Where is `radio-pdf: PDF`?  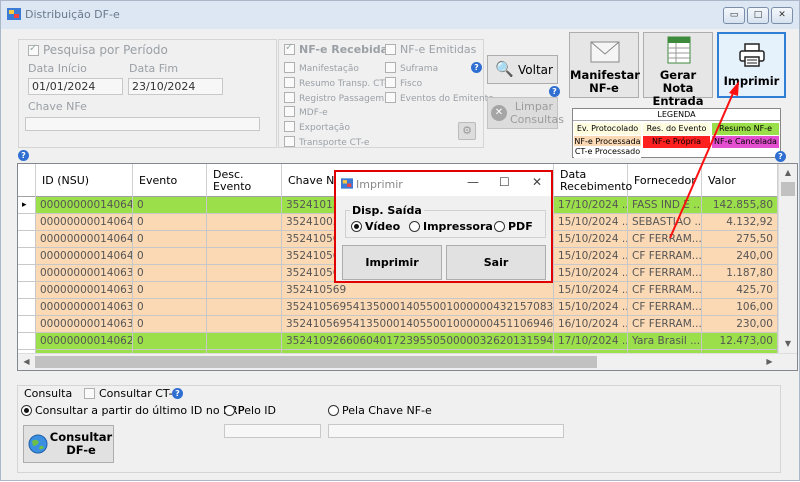
radio-pdf: PDF is located at coordinates (513, 226).